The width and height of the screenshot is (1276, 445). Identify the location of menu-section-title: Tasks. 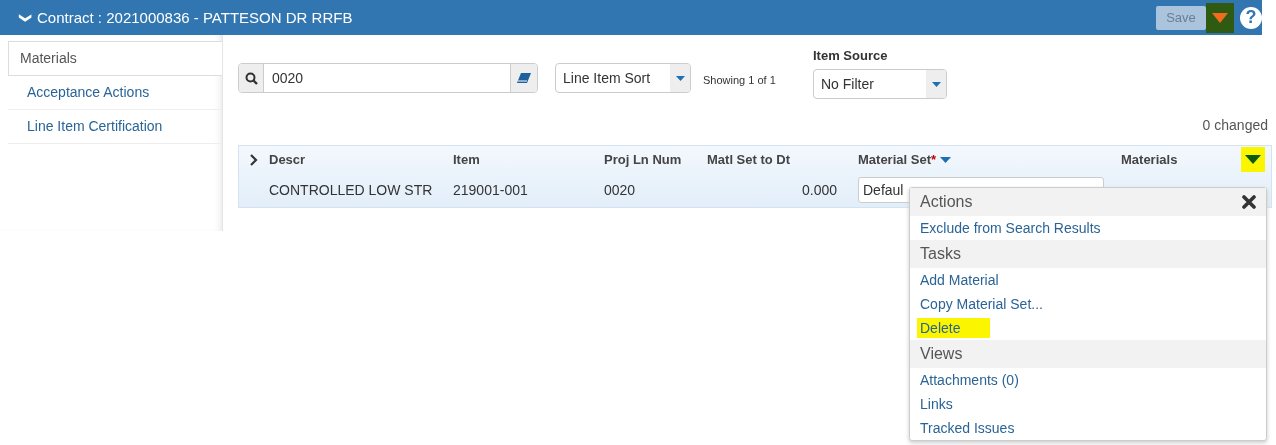
(940, 254).